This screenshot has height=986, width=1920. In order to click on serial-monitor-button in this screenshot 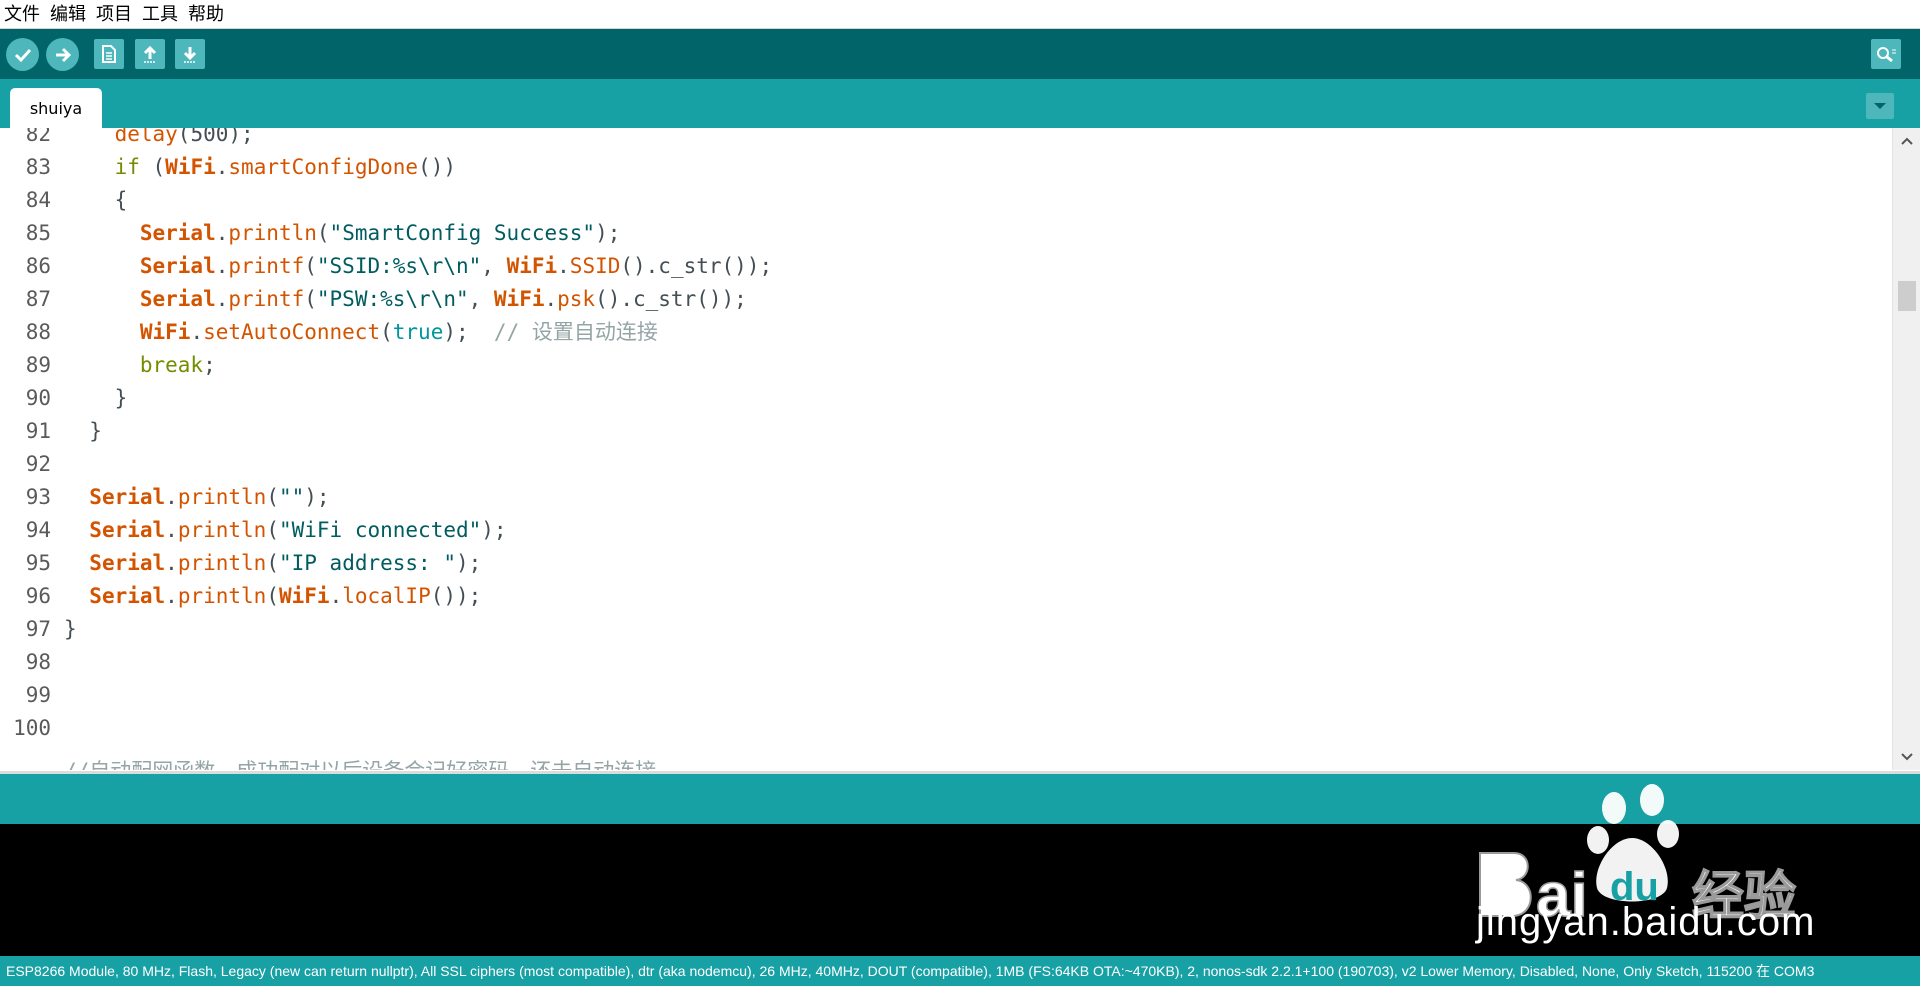, I will do `click(1886, 54)`.